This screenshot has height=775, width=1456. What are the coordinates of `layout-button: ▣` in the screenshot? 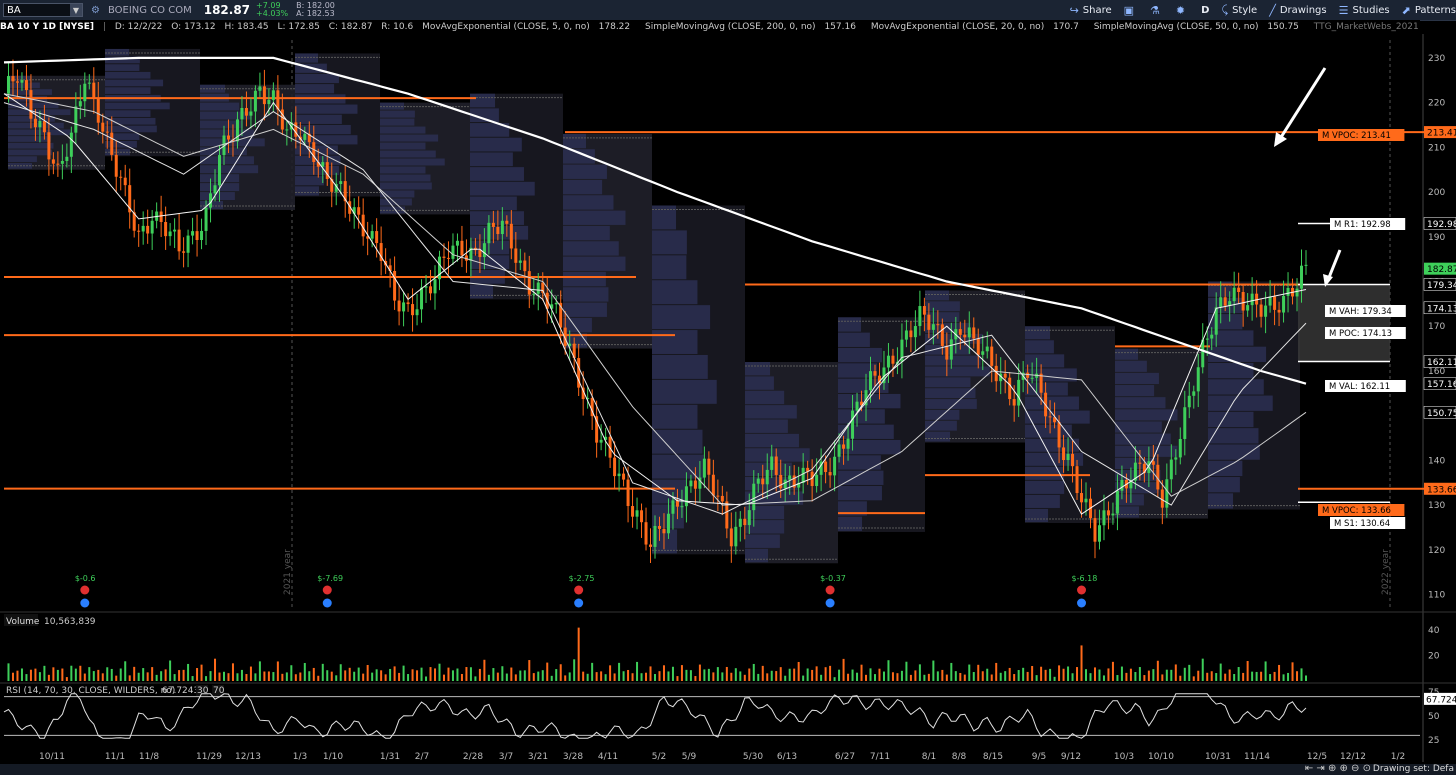 It's located at (1131, 10).